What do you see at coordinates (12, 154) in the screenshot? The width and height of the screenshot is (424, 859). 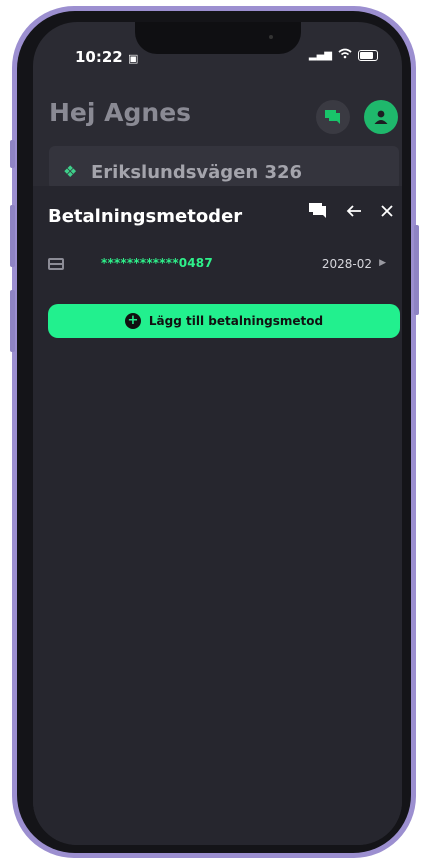 I see `mute-switch` at bounding box center [12, 154].